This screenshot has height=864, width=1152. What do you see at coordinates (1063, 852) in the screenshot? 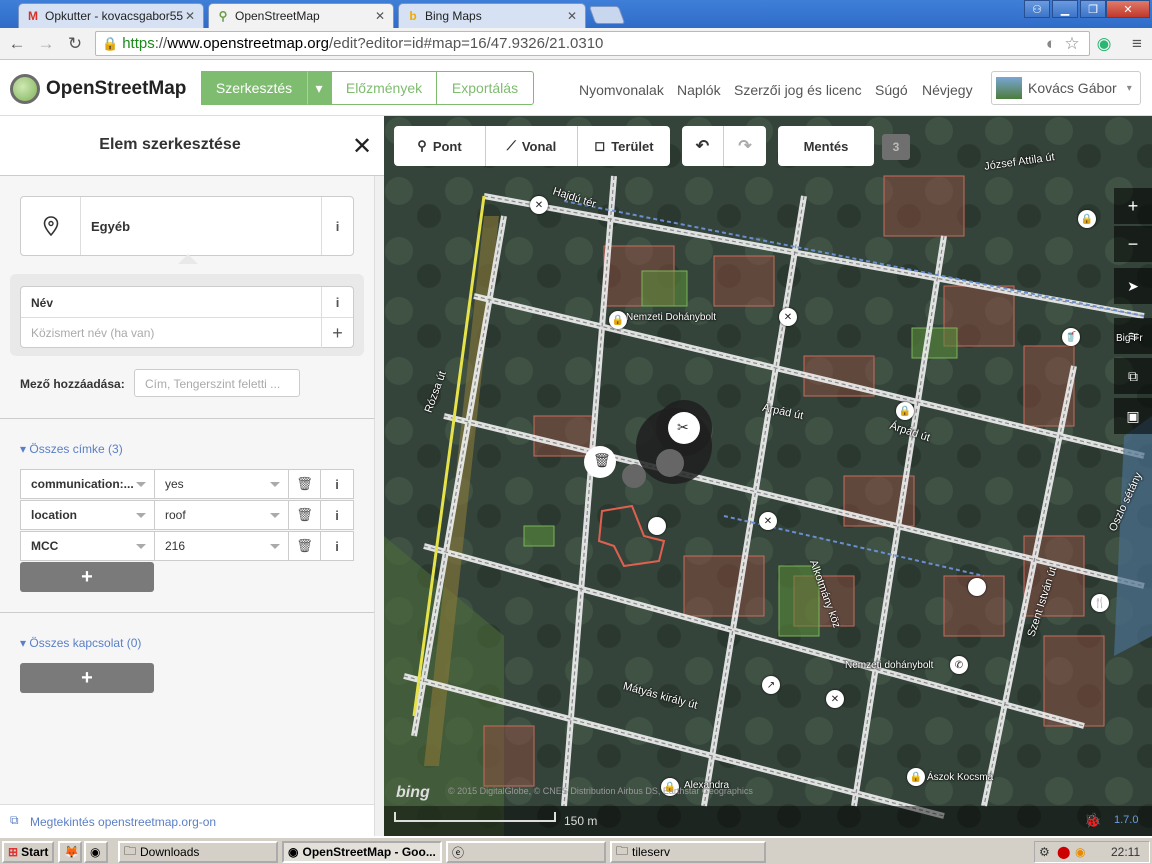
I see `tray-icon: ⬤` at bounding box center [1063, 852].